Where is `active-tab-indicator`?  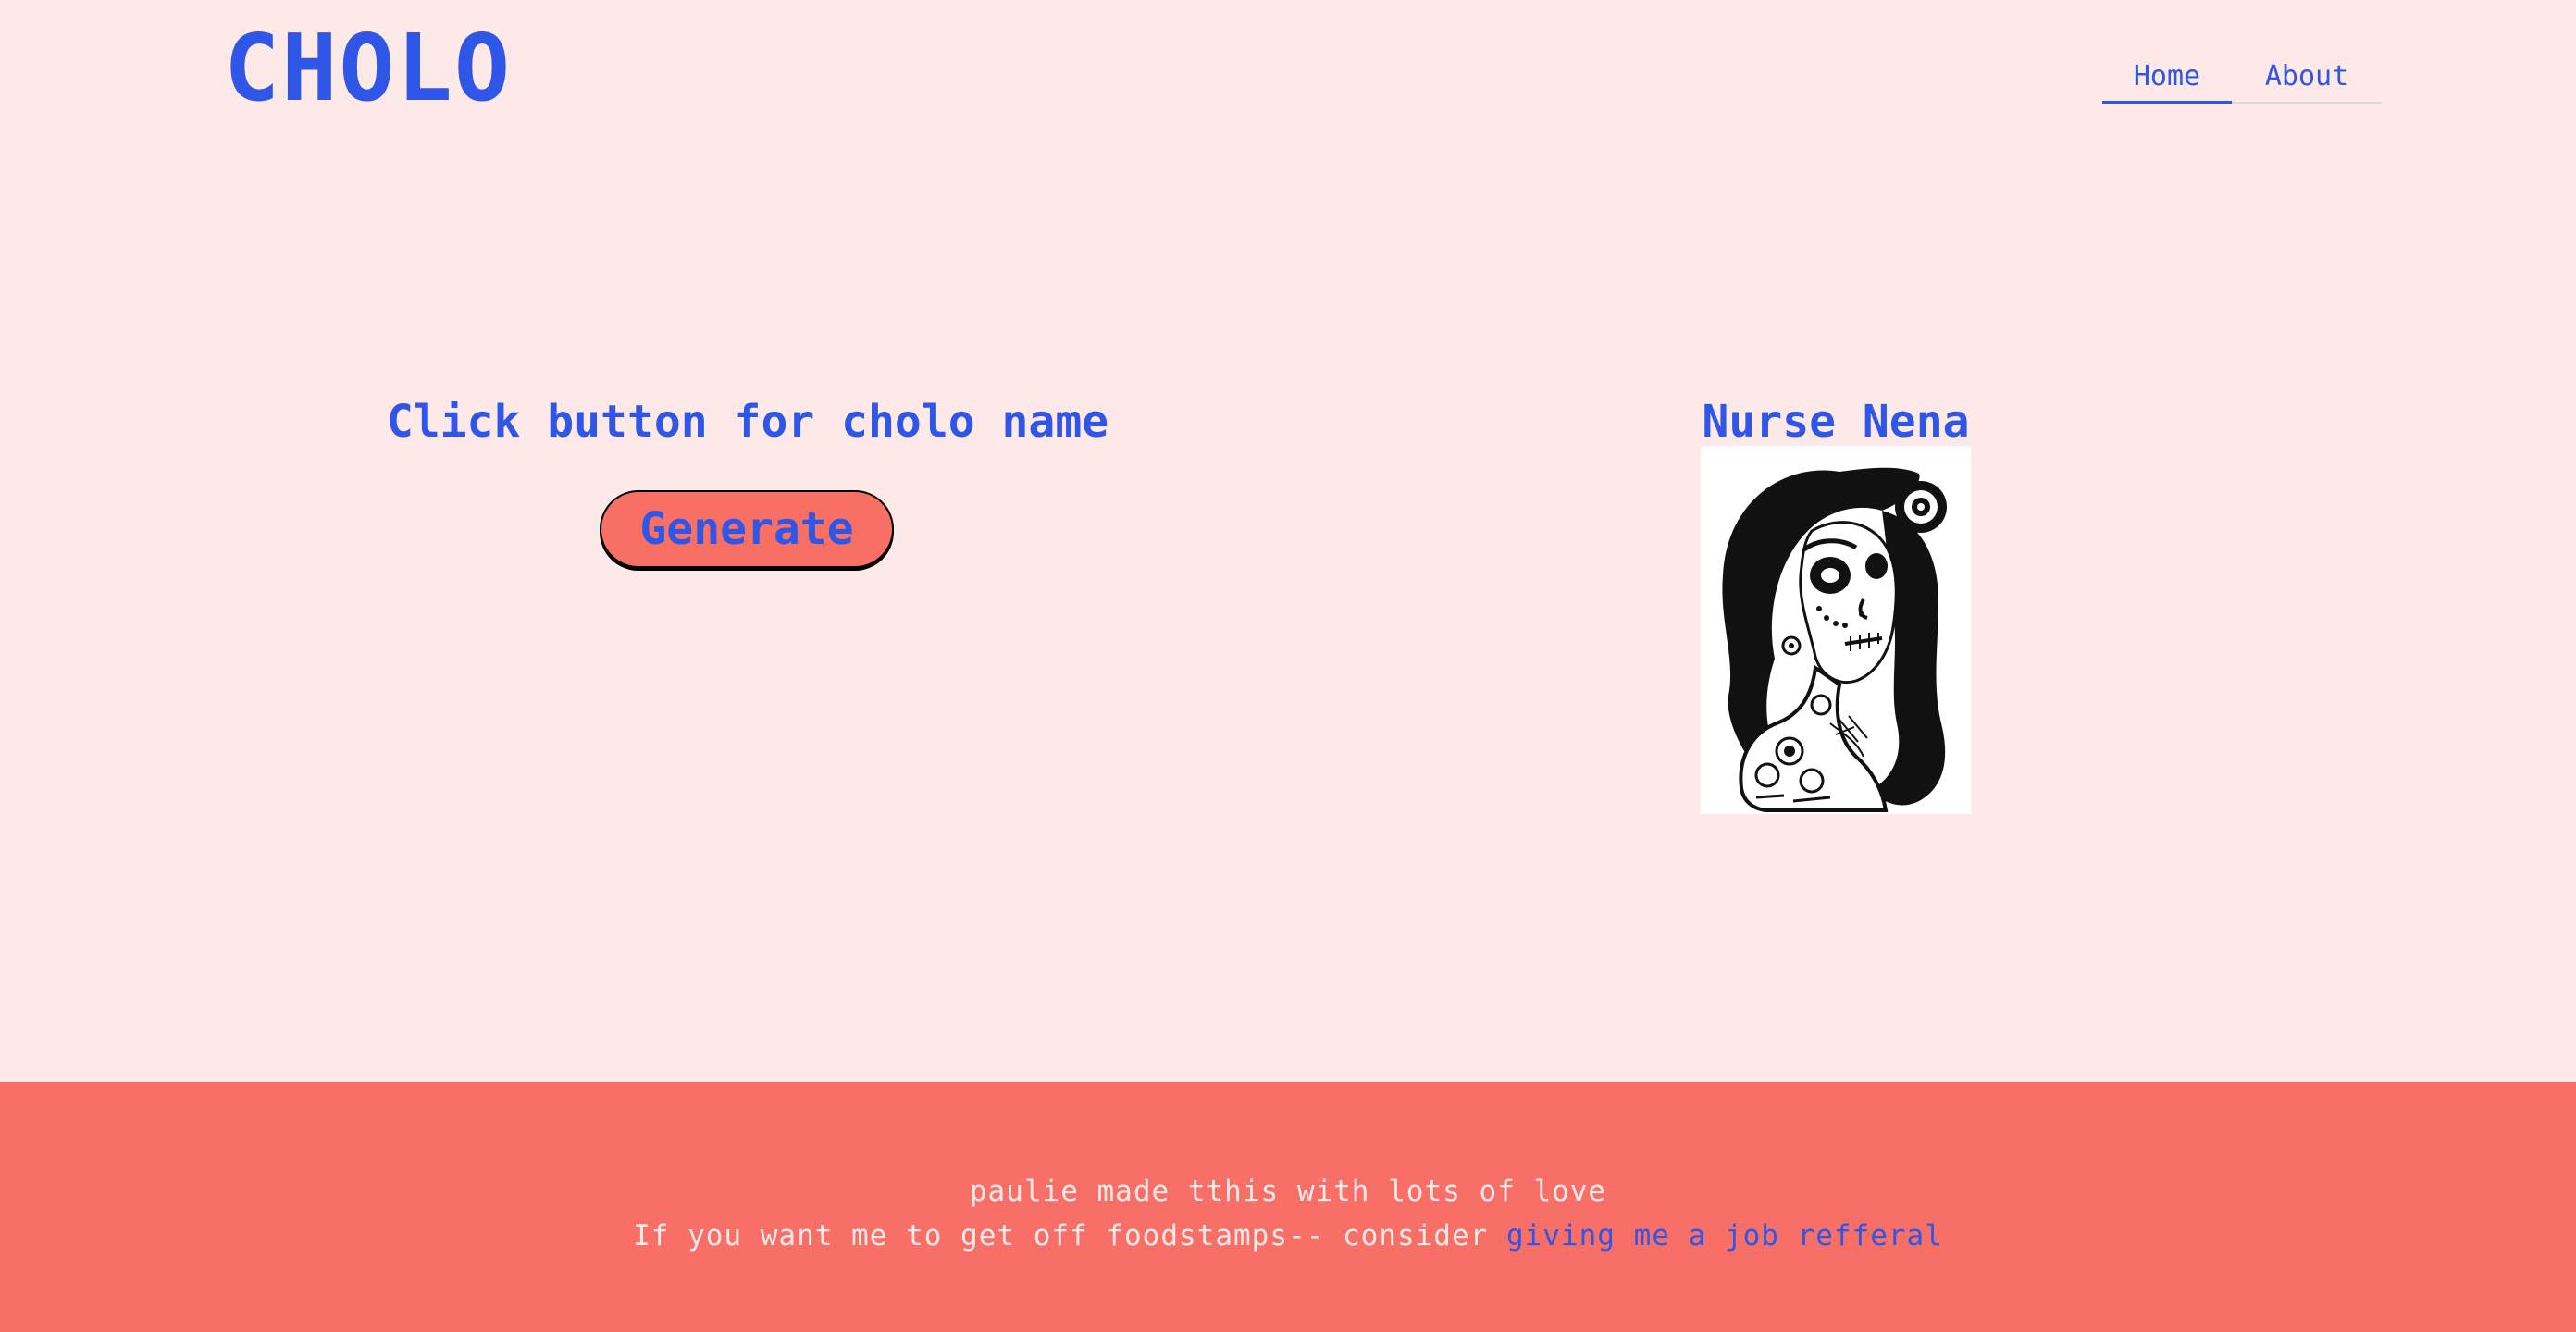
active-tab-indicator is located at coordinates (2167, 103).